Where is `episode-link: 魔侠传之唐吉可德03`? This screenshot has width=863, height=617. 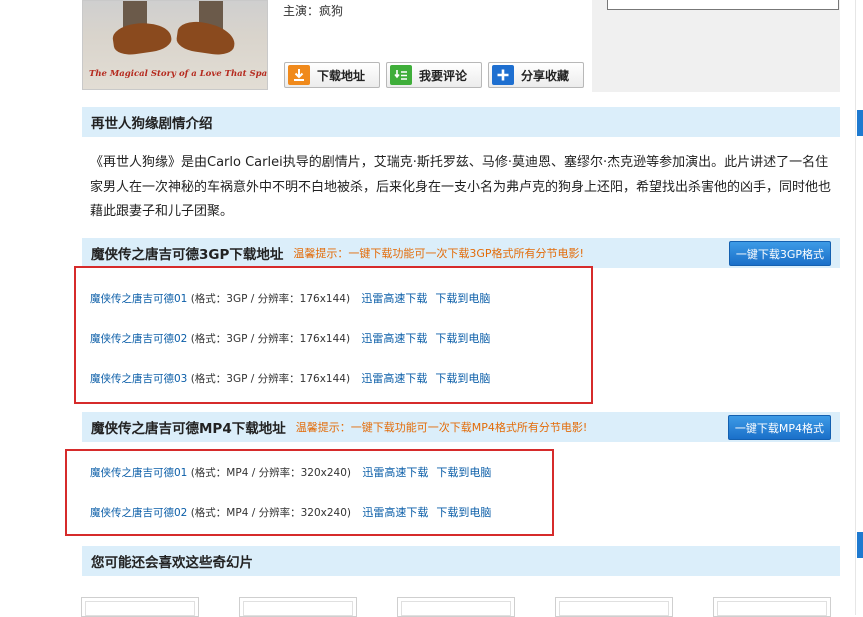 episode-link: 魔侠传之唐吉可德03 is located at coordinates (138, 379).